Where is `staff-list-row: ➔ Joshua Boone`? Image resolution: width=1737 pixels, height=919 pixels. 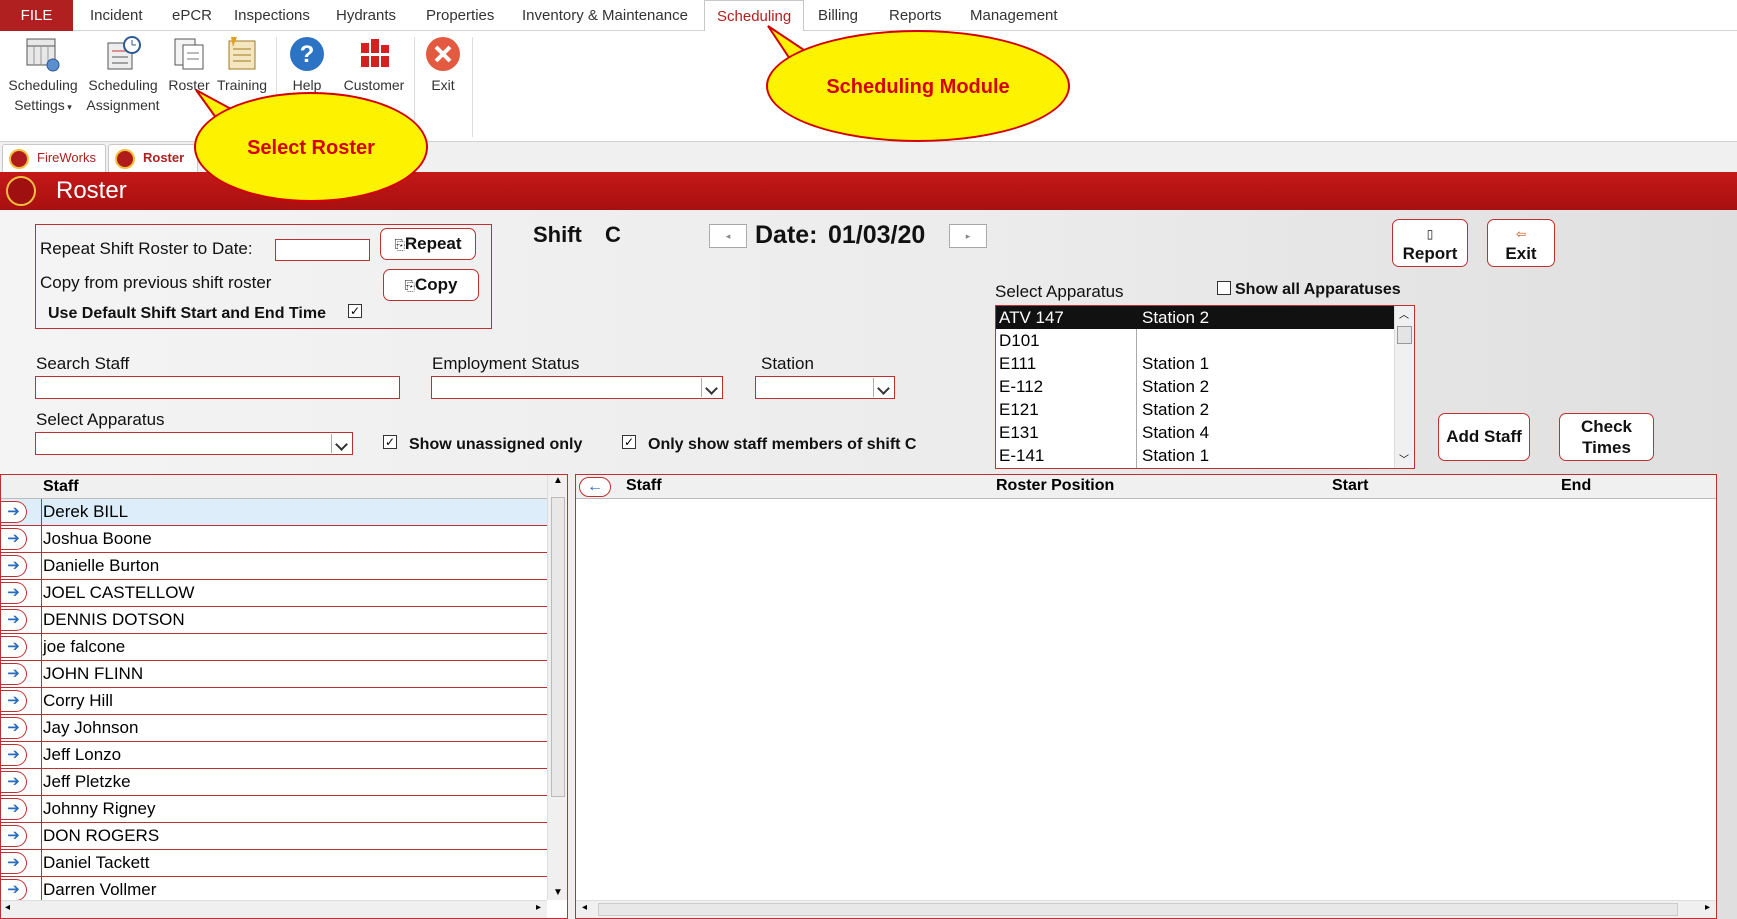 staff-list-row: ➔ Joshua Boone is located at coordinates (274, 539).